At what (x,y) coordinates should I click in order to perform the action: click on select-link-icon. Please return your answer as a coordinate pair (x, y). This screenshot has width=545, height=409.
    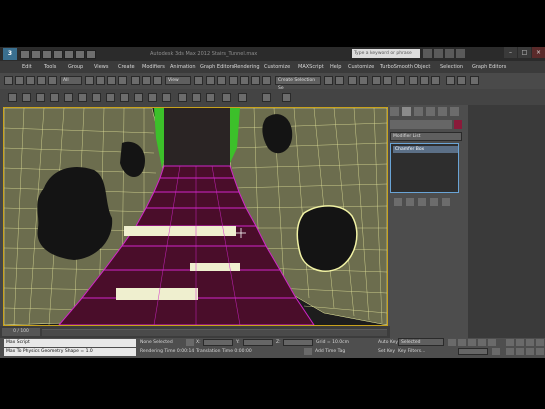
    Looking at the image, I should click on (30, 80).